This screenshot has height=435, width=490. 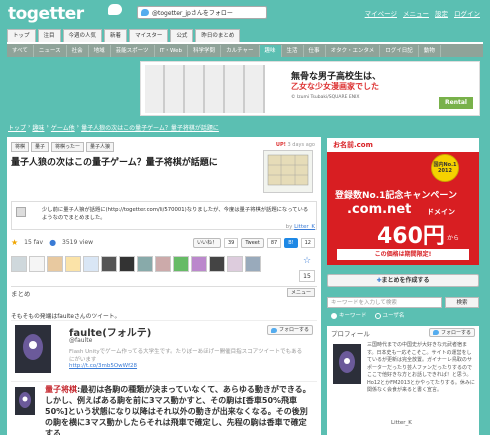 What do you see at coordinates (467, 13) in the screenshot?
I see `link-login: ログイン` at bounding box center [467, 13].